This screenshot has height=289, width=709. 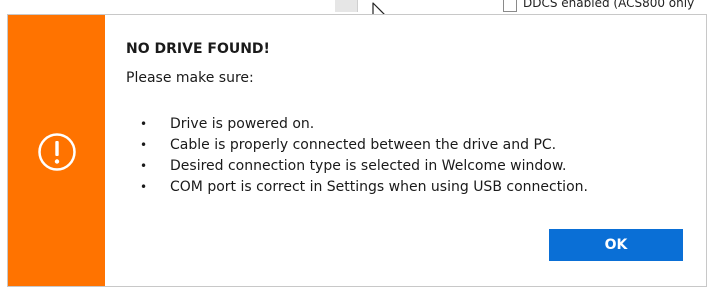 What do you see at coordinates (346, 6) in the screenshot?
I see `background-field` at bounding box center [346, 6].